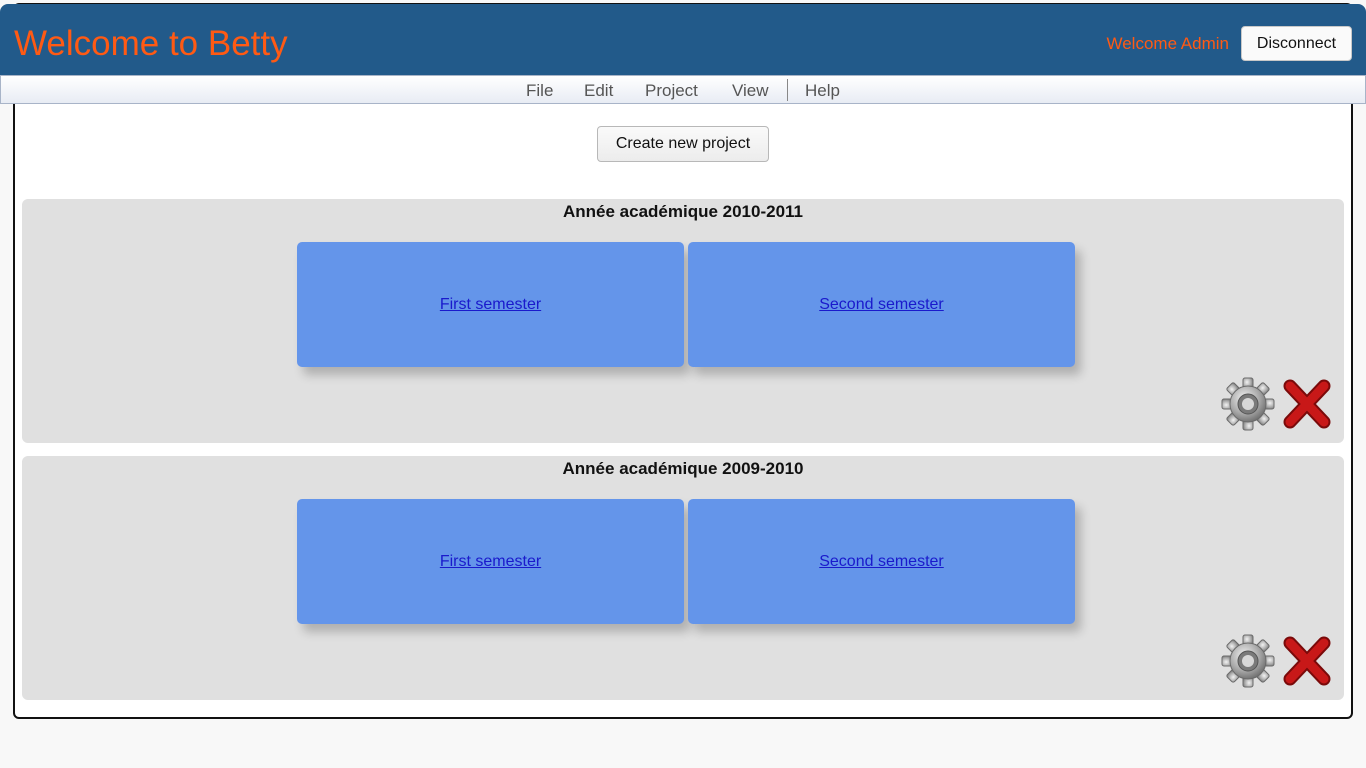 The width and height of the screenshot is (1366, 768). I want to click on menu-item-view: View, so click(750, 91).